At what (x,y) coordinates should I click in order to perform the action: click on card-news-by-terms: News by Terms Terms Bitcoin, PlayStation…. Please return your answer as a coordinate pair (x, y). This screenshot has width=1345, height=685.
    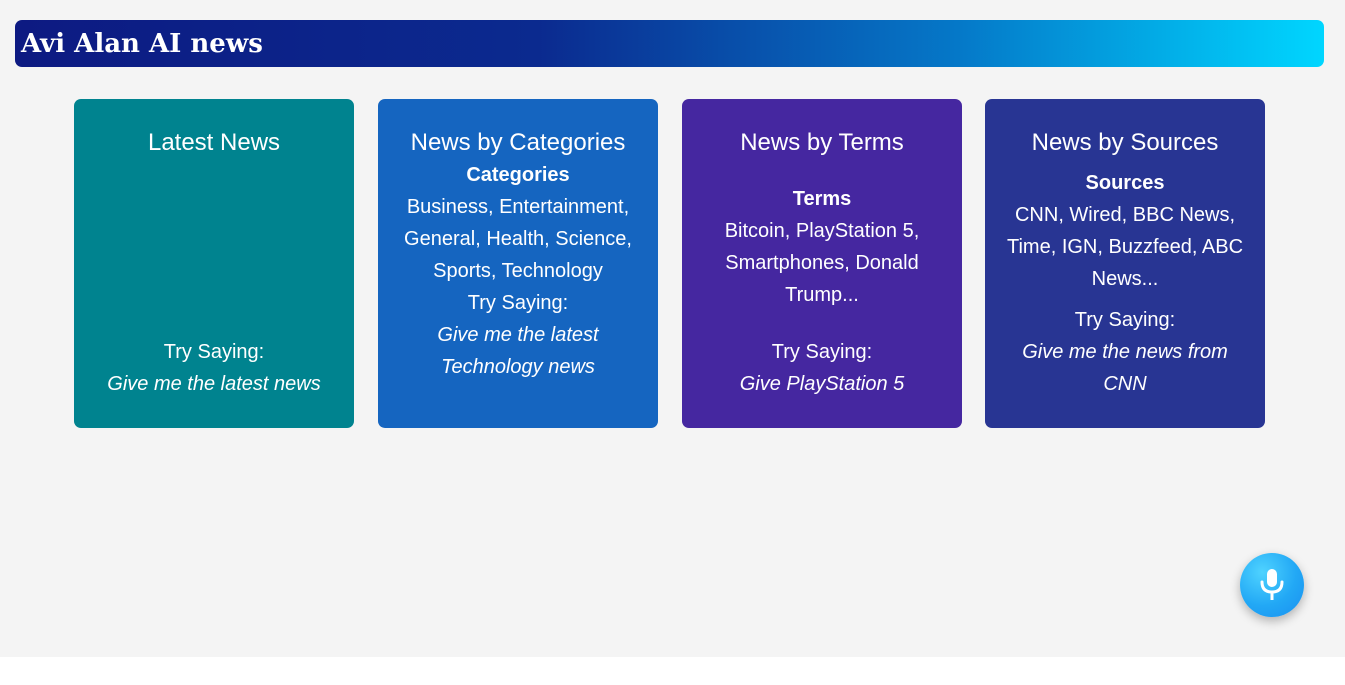
    Looking at the image, I should click on (822, 263).